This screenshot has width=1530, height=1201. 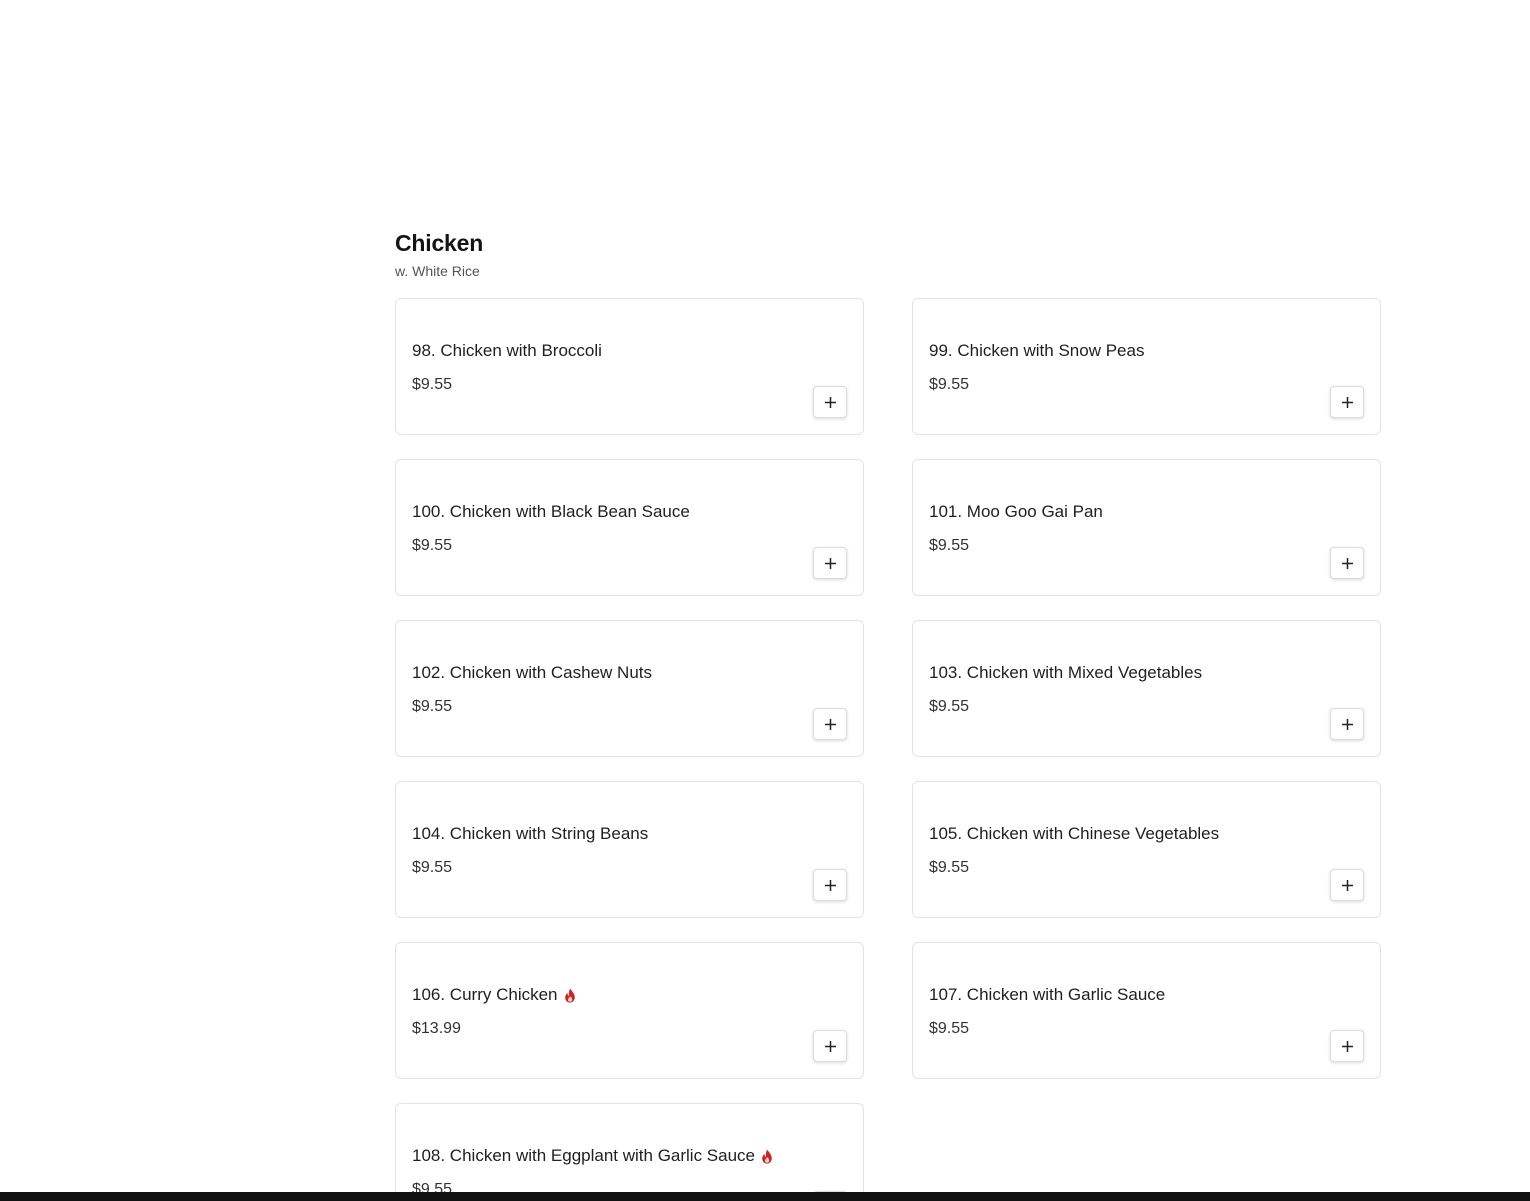 What do you see at coordinates (765, 1196) in the screenshot?
I see `bottom-bar` at bounding box center [765, 1196].